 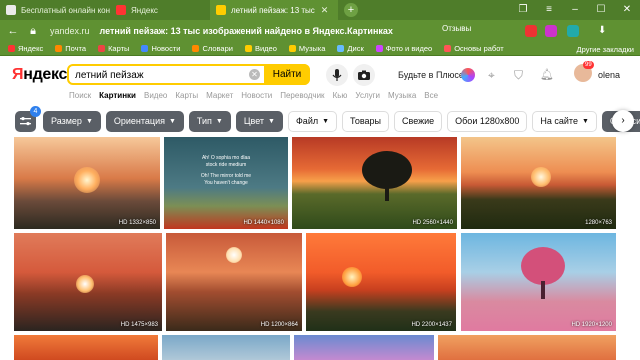 What do you see at coordinates (551, 31) in the screenshot?
I see `extension-2-icon` at bounding box center [551, 31].